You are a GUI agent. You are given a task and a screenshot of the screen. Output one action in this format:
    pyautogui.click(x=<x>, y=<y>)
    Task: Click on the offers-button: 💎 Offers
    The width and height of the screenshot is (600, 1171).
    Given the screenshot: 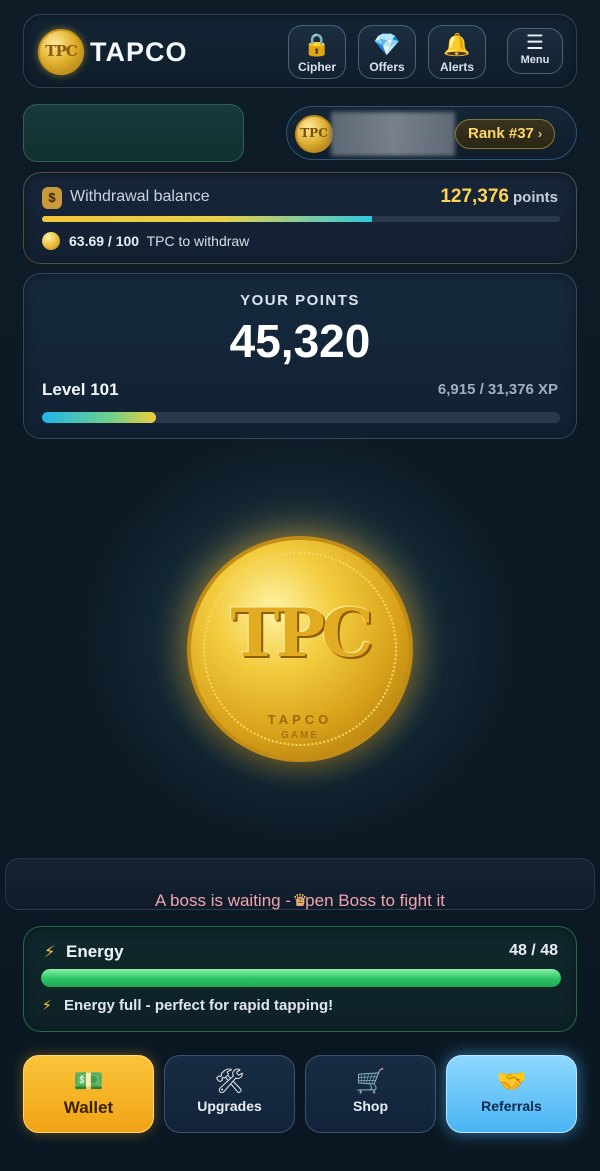 What is the action you would take?
    pyautogui.click(x=387, y=52)
    